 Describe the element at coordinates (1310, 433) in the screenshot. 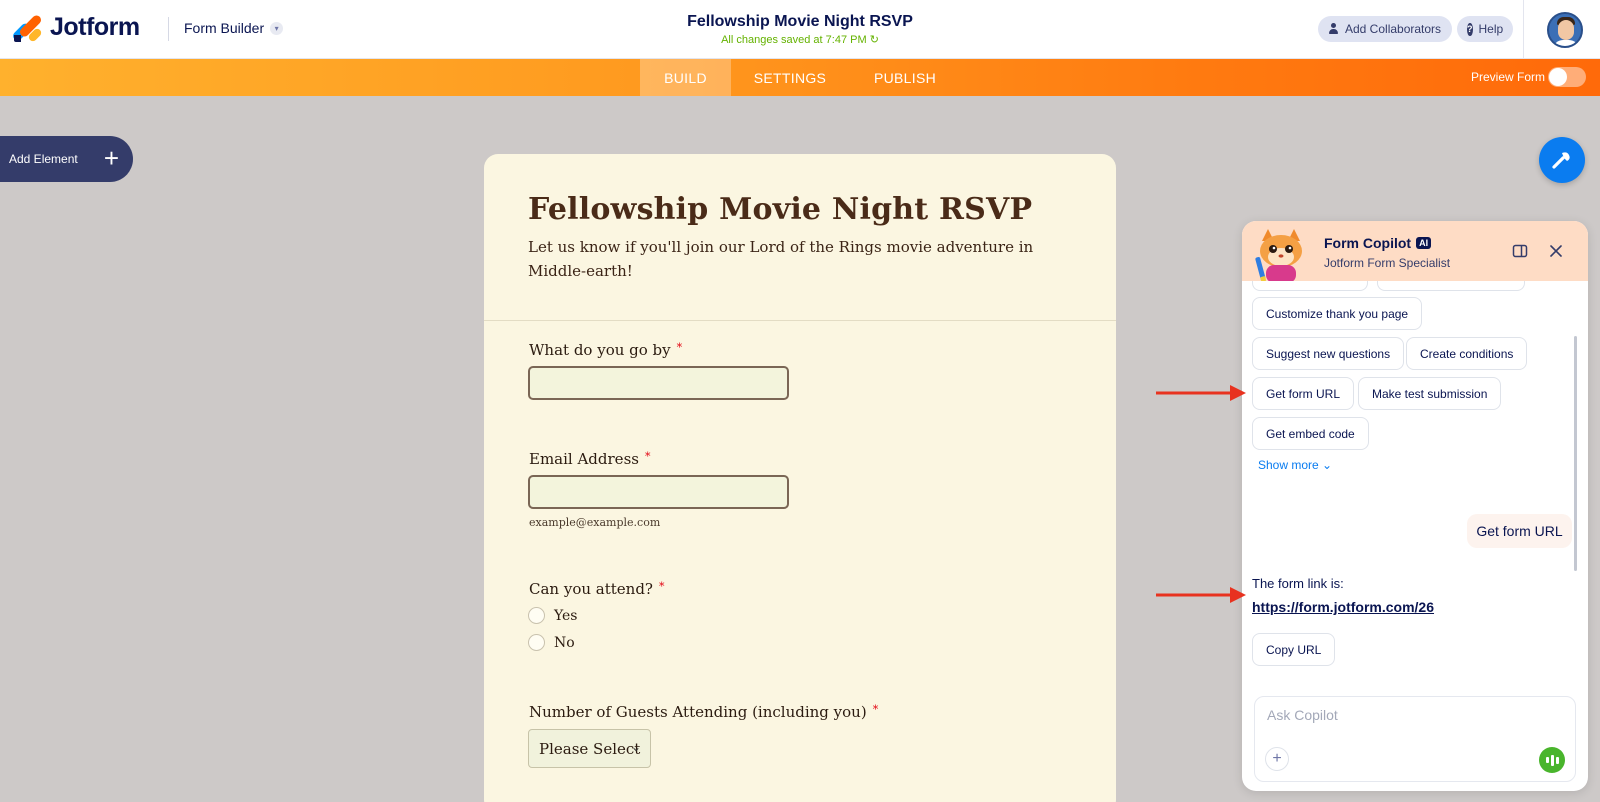

I see `suggestion-embed-code: Get embed code` at that location.